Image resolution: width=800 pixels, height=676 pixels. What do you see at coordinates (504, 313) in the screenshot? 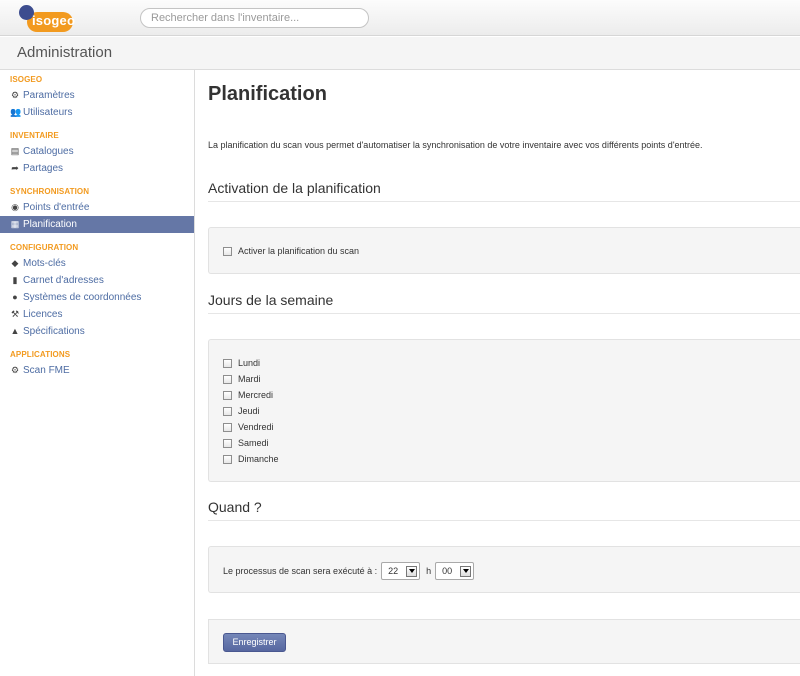
I see `days-divider` at bounding box center [504, 313].